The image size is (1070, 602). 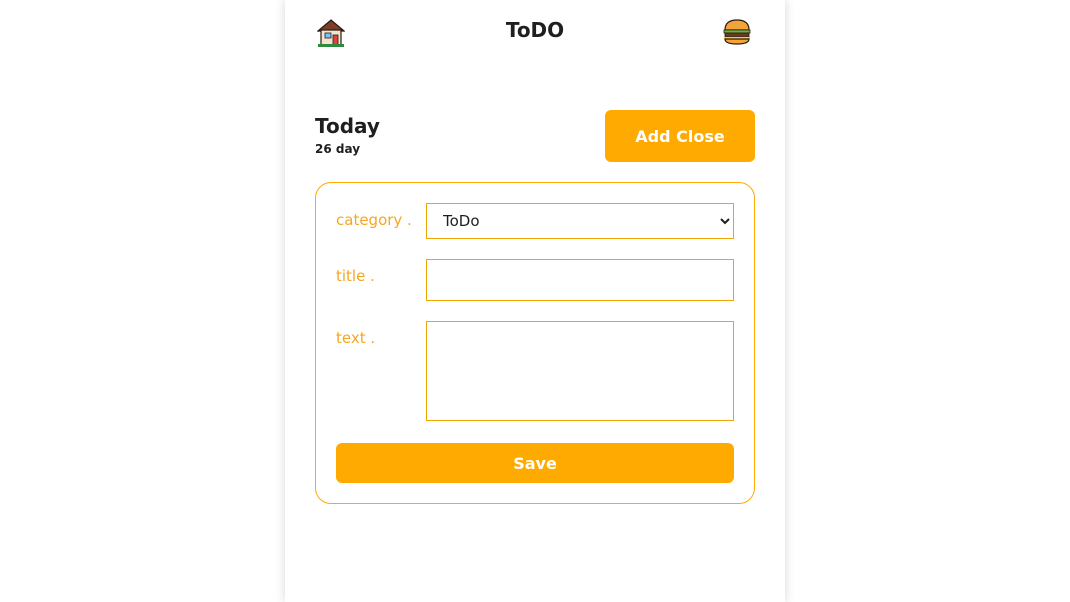 I want to click on text-label: text ., so click(x=356, y=338).